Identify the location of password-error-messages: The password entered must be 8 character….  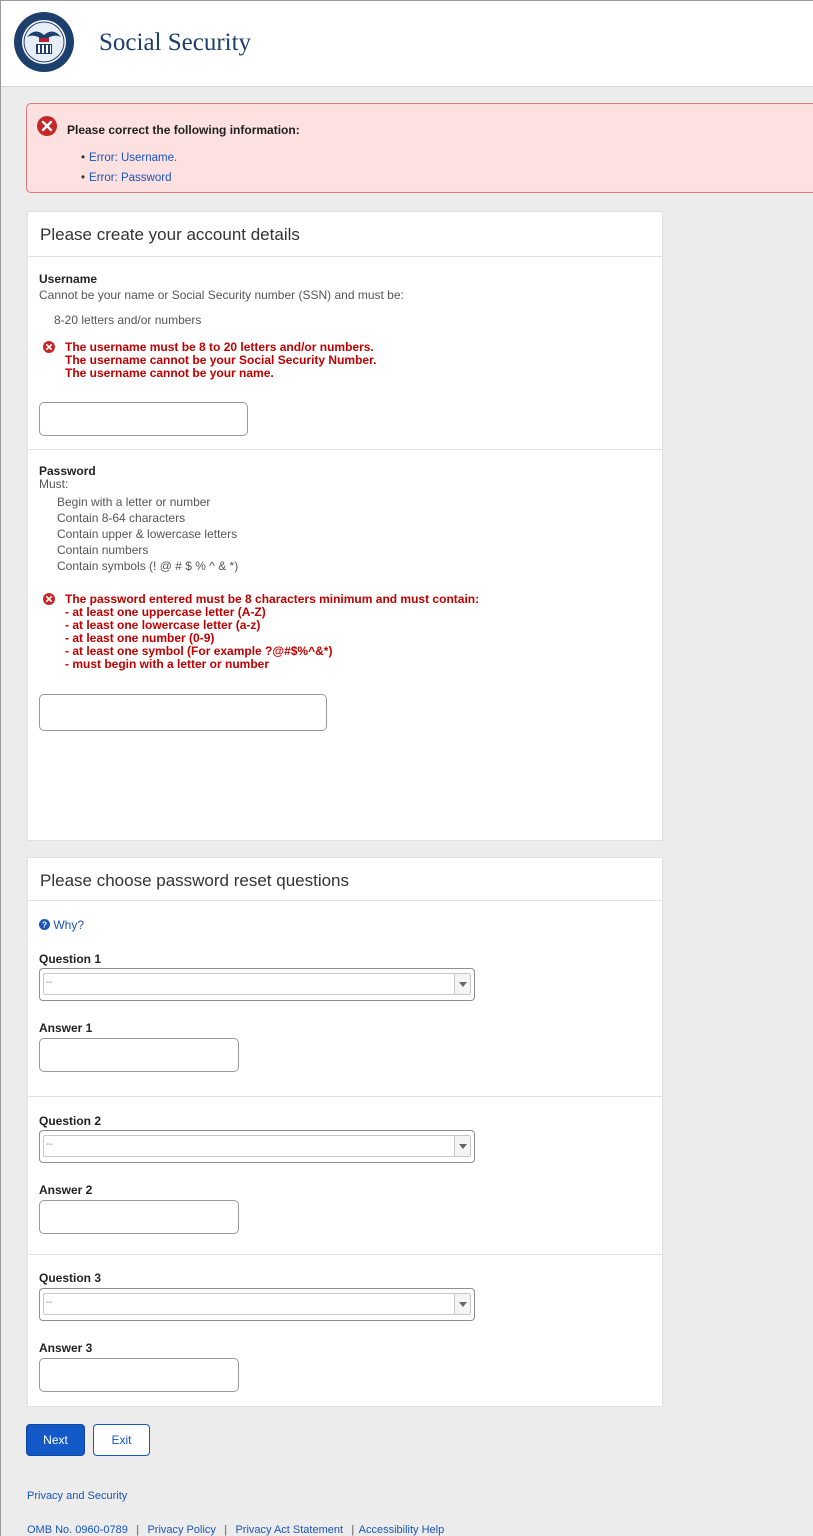
(272, 631).